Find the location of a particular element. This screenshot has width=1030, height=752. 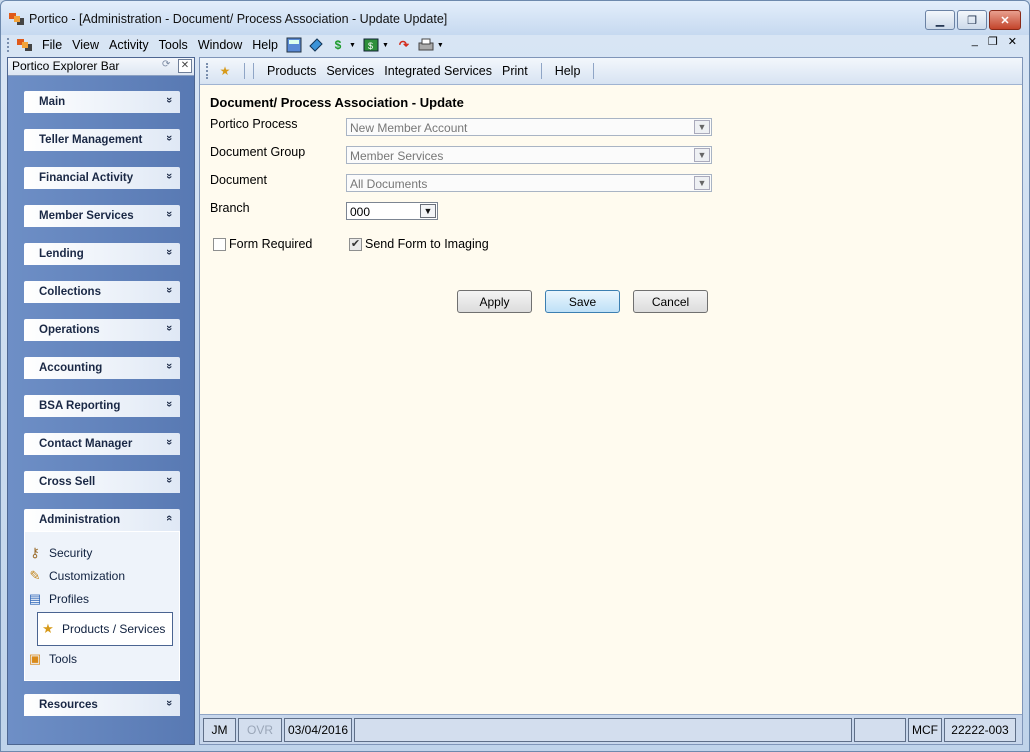

printer-icon is located at coordinates (426, 45).